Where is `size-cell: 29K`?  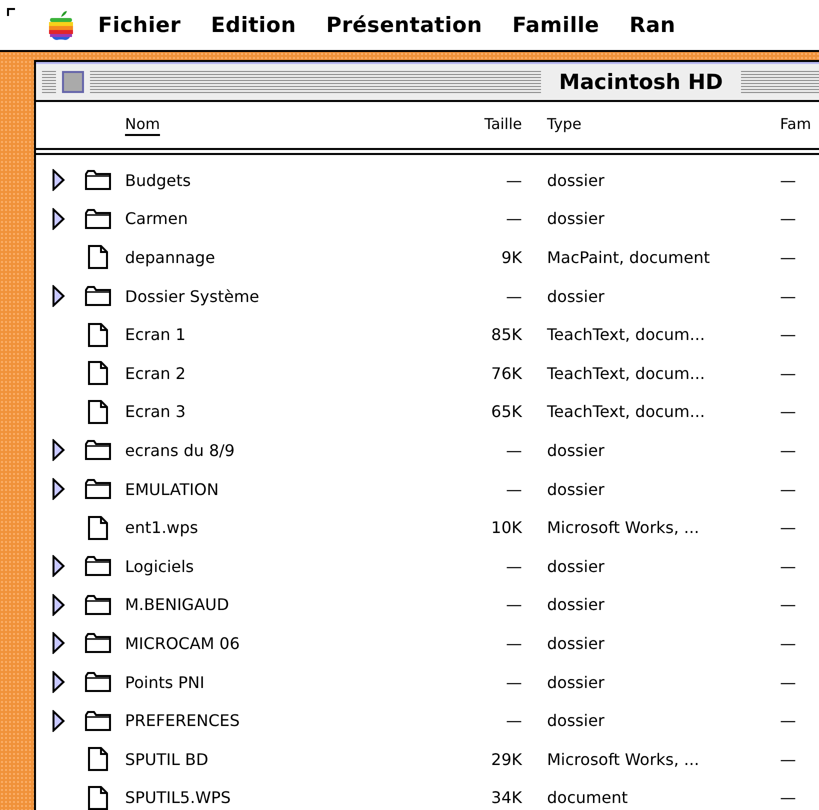
size-cell: 29K is located at coordinates (506, 759).